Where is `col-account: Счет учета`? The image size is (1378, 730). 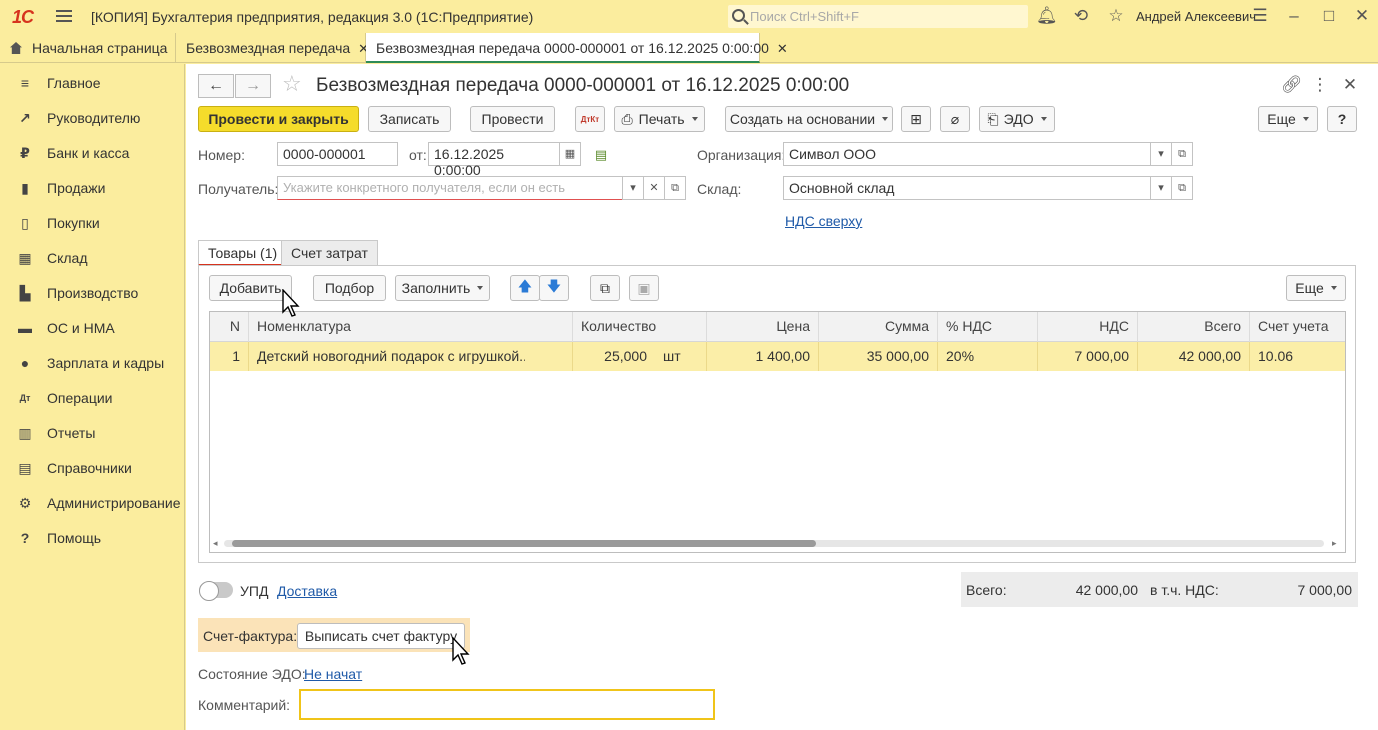 col-account: Счет учета is located at coordinates (1297, 327).